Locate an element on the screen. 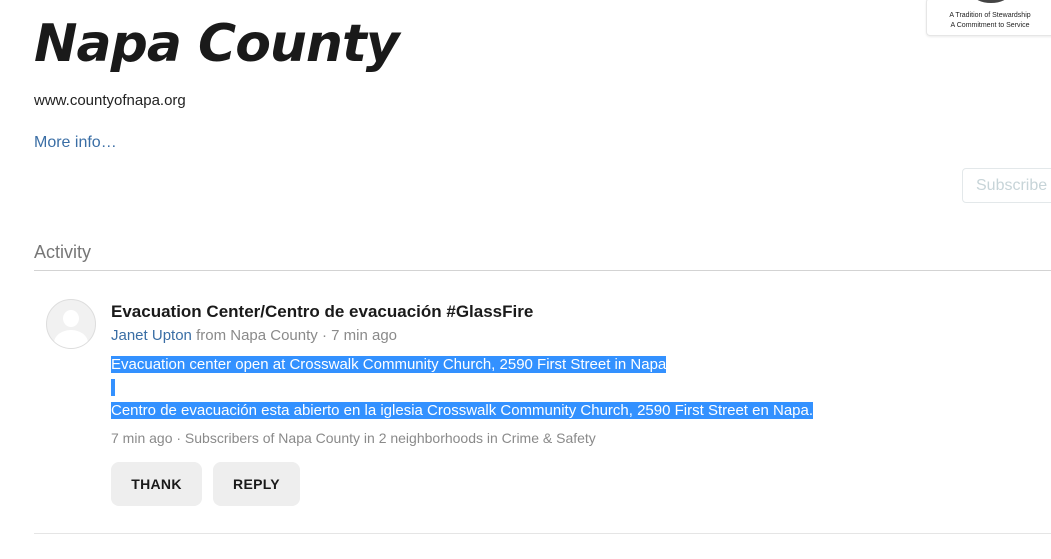 Image resolution: width=1051 pixels, height=559 pixels. activity-divider is located at coordinates (542, 270).